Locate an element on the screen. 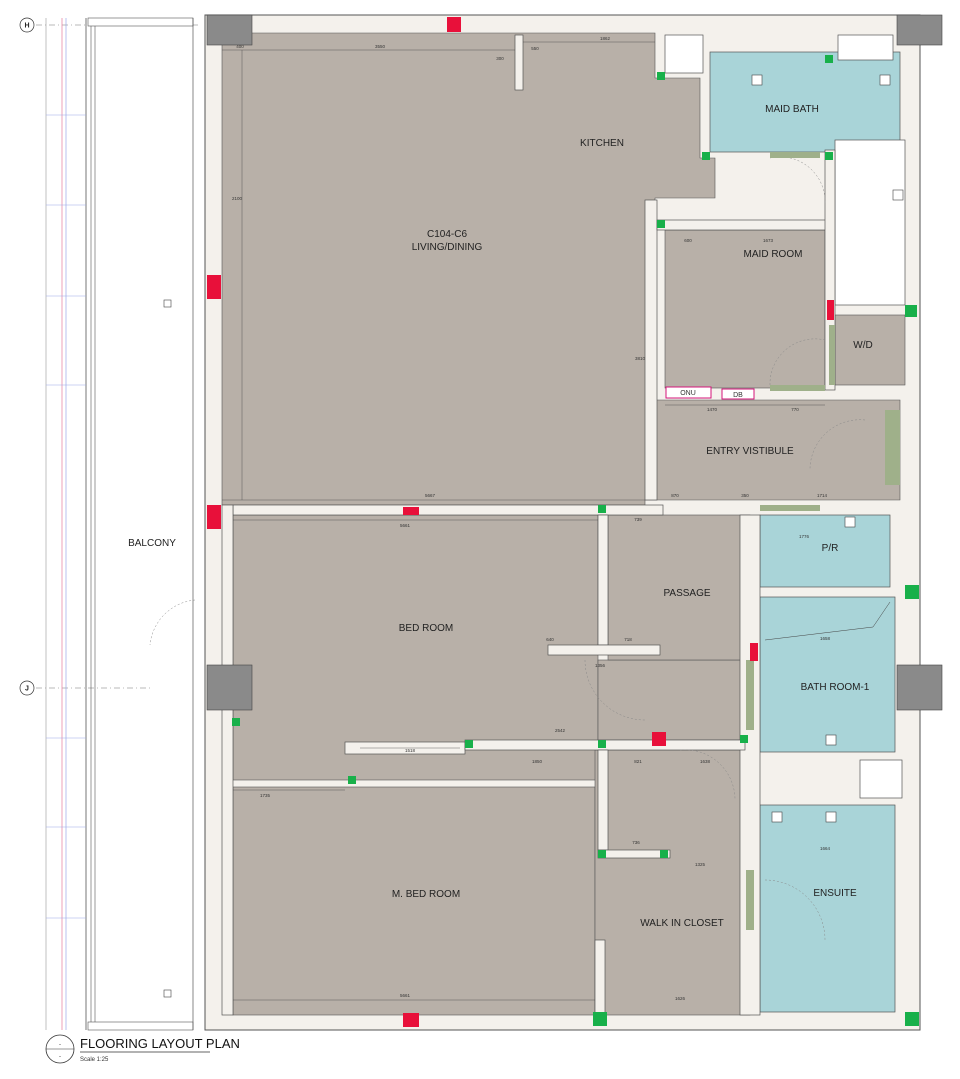 This screenshot has height=1079, width=960. svg-text: 739 is located at coordinates (638, 519).